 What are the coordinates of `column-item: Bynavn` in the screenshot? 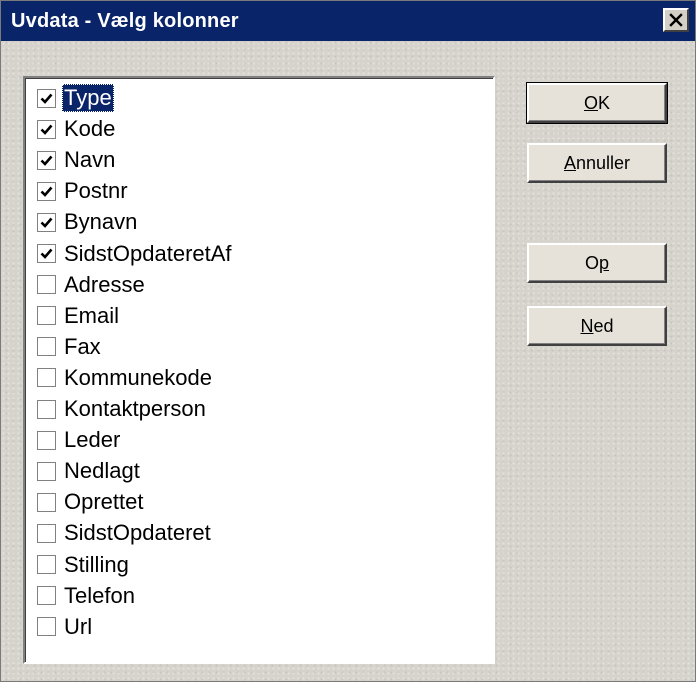 It's located at (88, 222).